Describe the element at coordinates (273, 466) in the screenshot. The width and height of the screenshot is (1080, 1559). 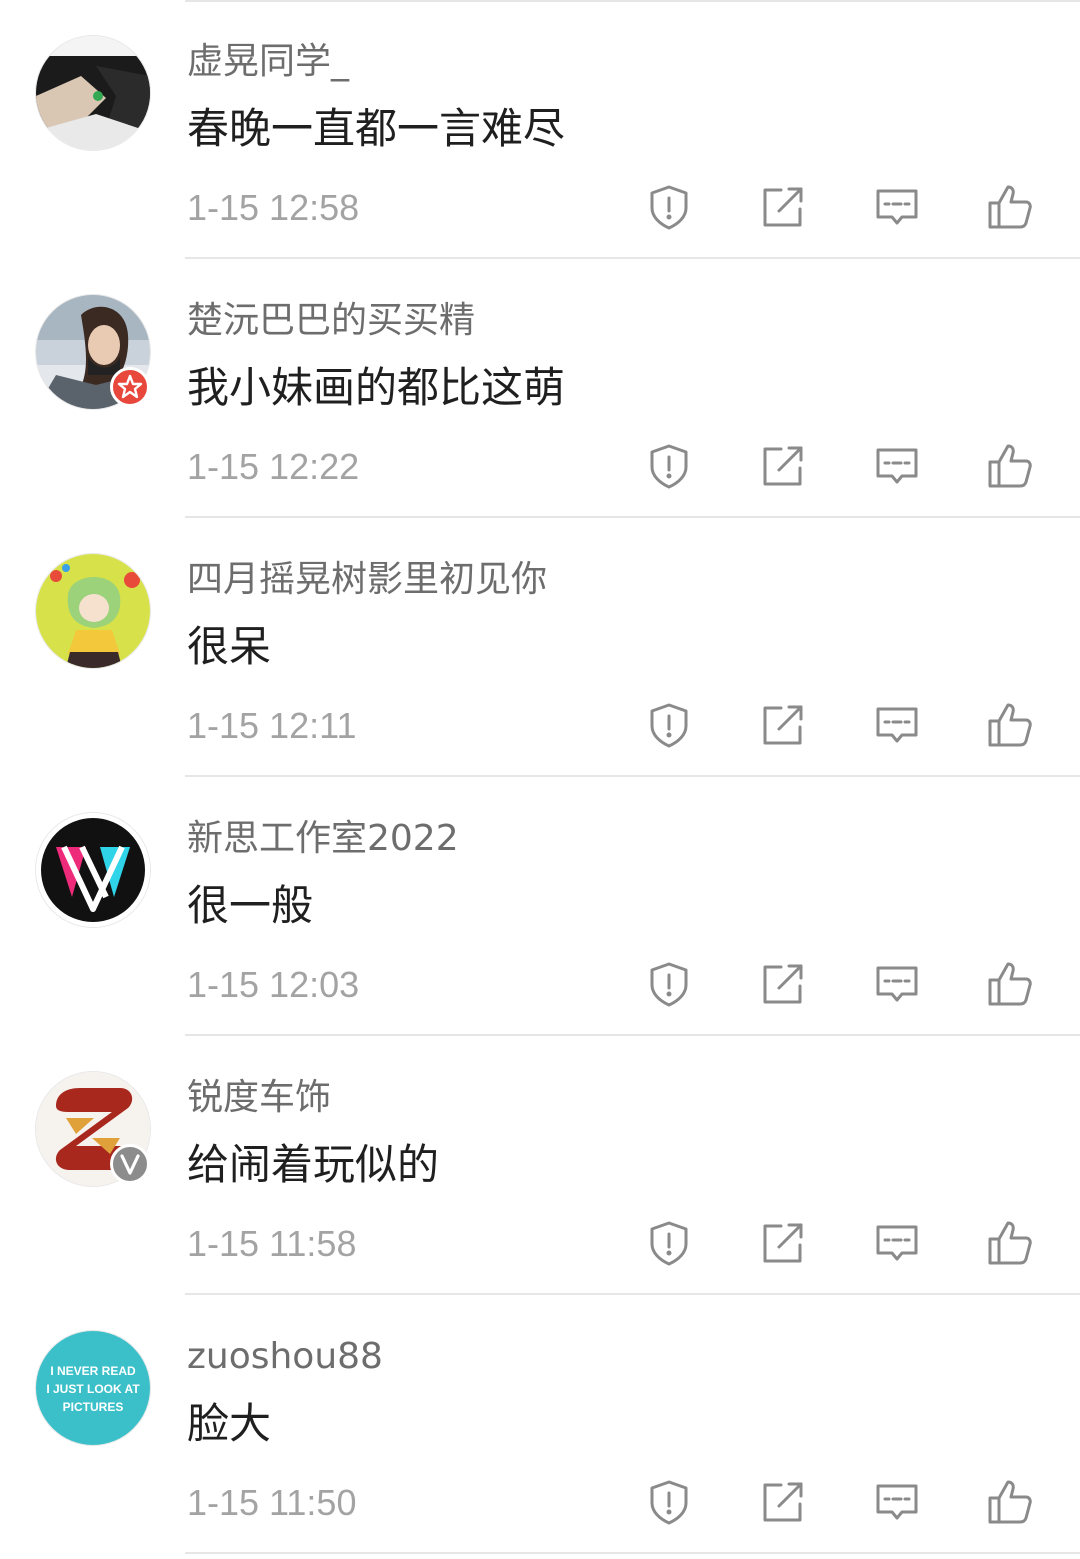
I see `timestamp: 1-15 12:22` at that location.